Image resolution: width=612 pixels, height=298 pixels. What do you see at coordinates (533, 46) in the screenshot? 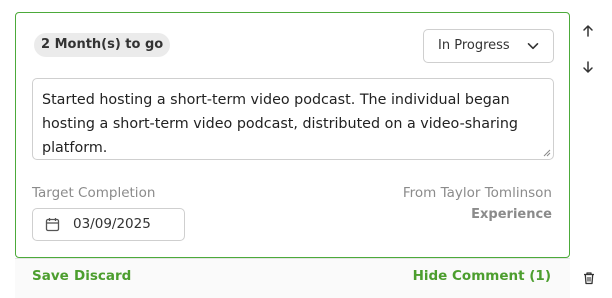
I see `chevron-down-icon` at bounding box center [533, 46].